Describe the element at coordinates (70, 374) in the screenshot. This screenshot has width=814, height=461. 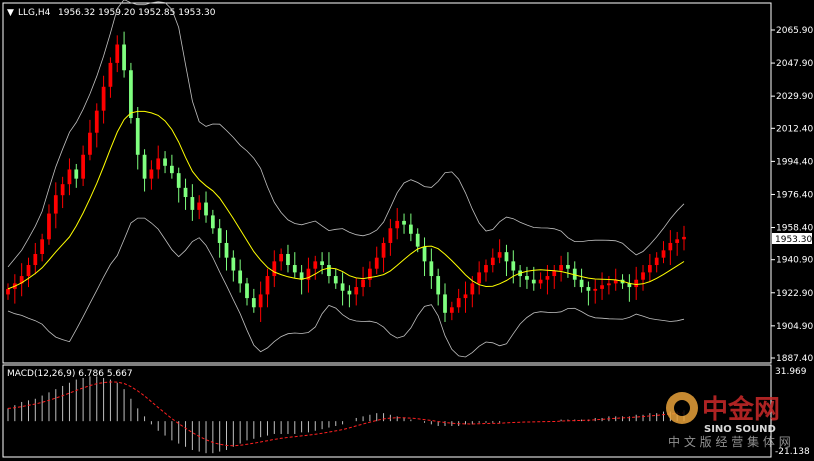
I see `macd-label: MACD(12,26,9) 6.786 5.667` at that location.